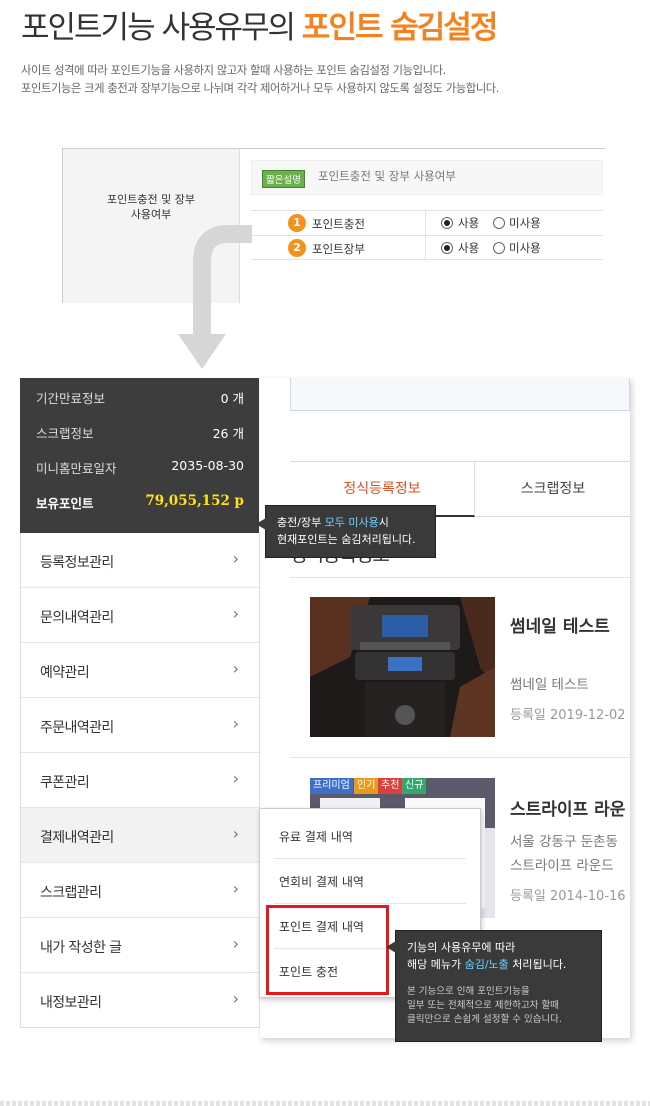 The image size is (650, 1106). I want to click on sidebar-item-reservation: 예약관리 ›, so click(140, 670).